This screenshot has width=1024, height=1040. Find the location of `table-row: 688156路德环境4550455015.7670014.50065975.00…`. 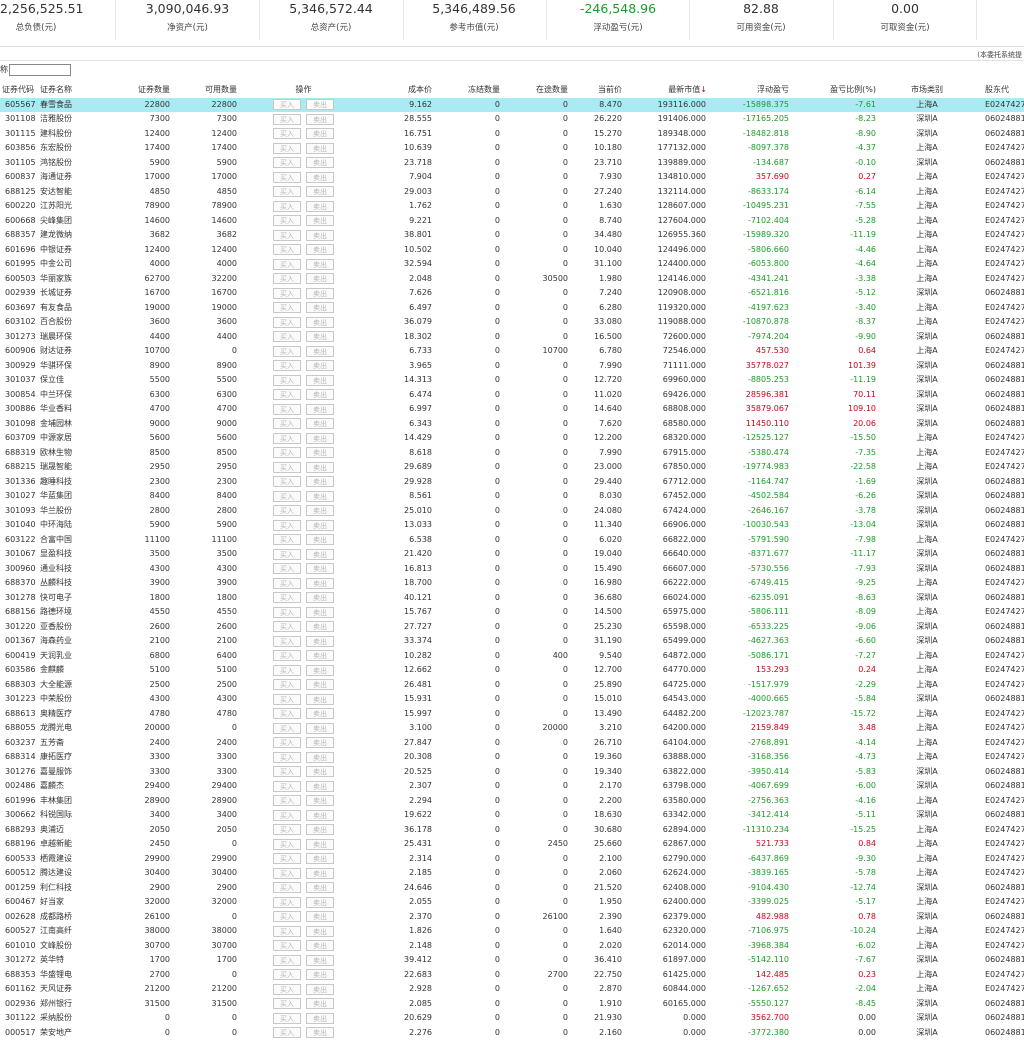

table-row: 688156路德环境4550455015.7670014.50065975.00… is located at coordinates (512, 612).